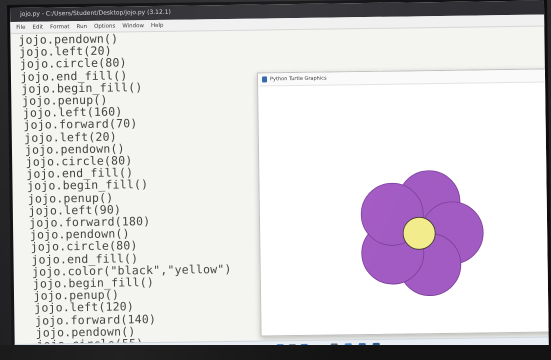 Image resolution: width=551 pixels, height=360 pixels. What do you see at coordinates (419, 233) in the screenshot?
I see `flower-center` at bounding box center [419, 233].